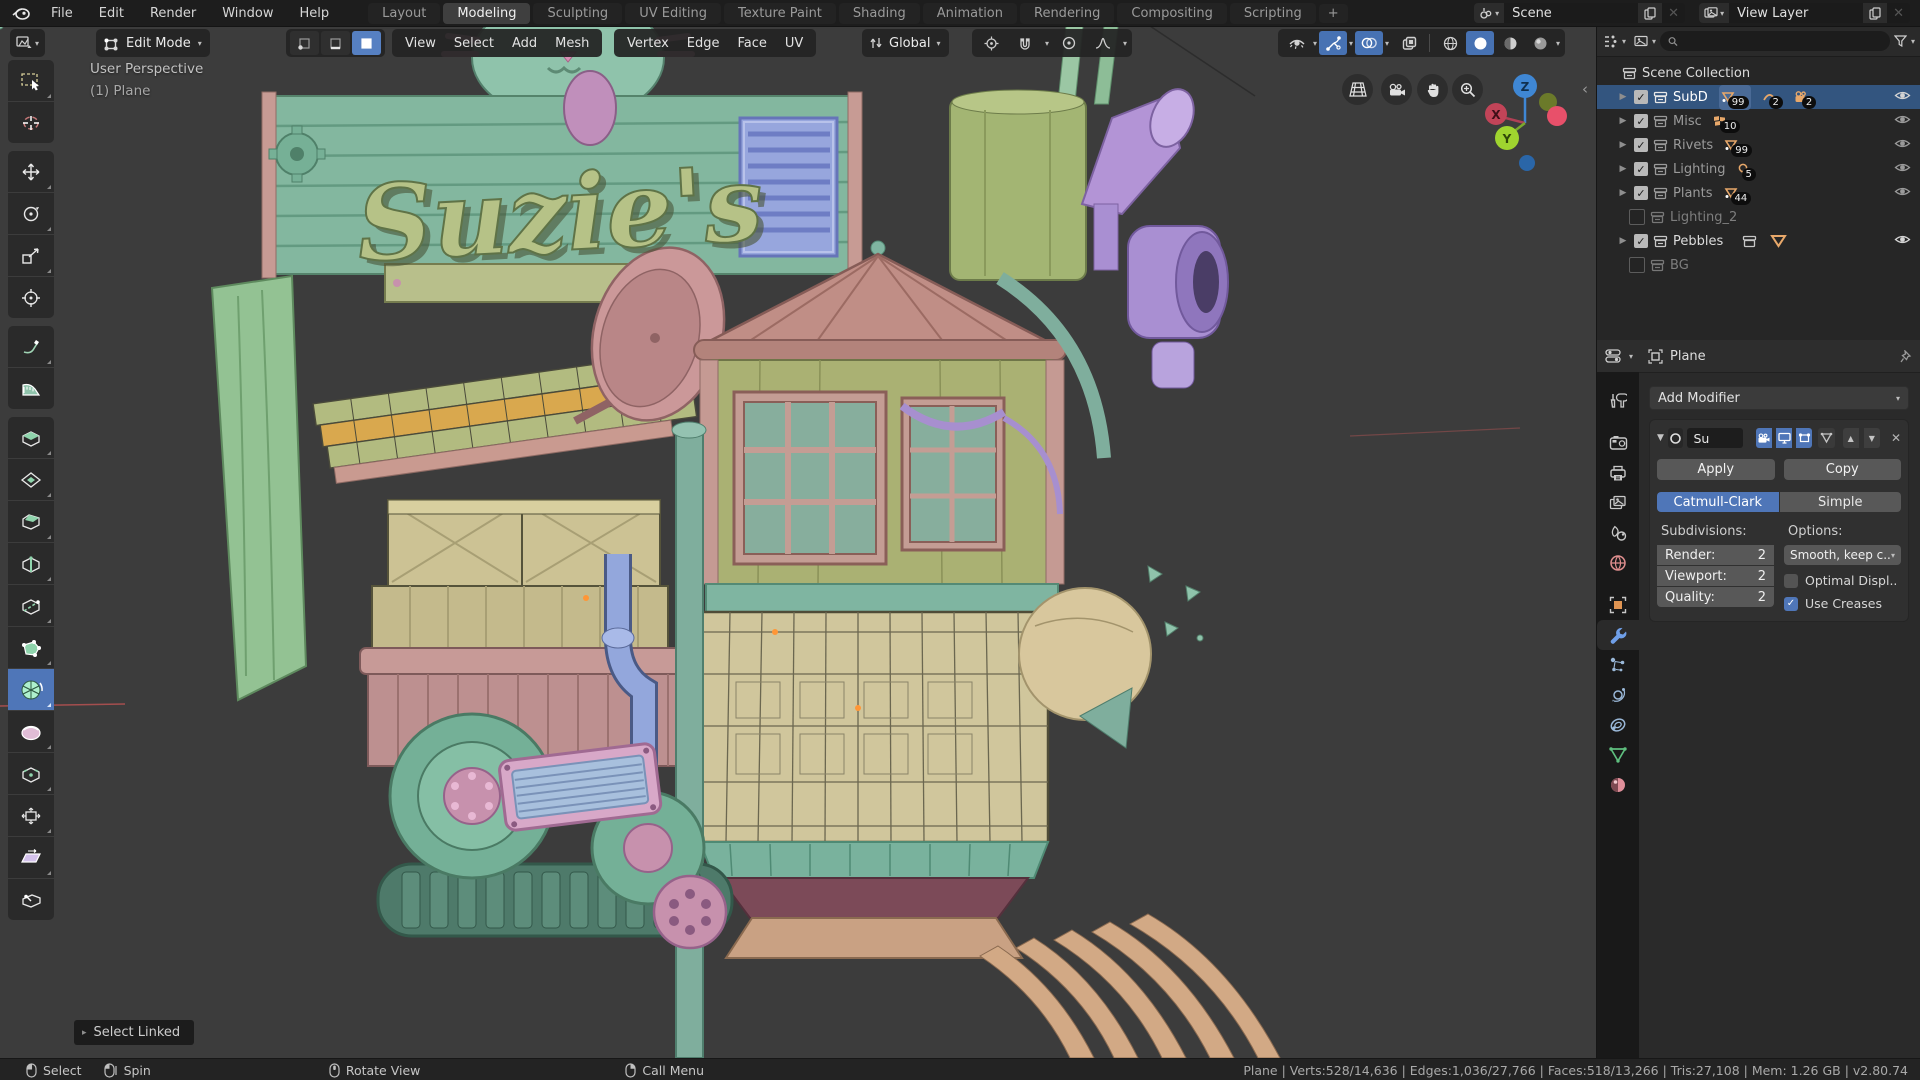 The height and width of the screenshot is (1080, 1920). I want to click on menu-uv: UV, so click(794, 43).